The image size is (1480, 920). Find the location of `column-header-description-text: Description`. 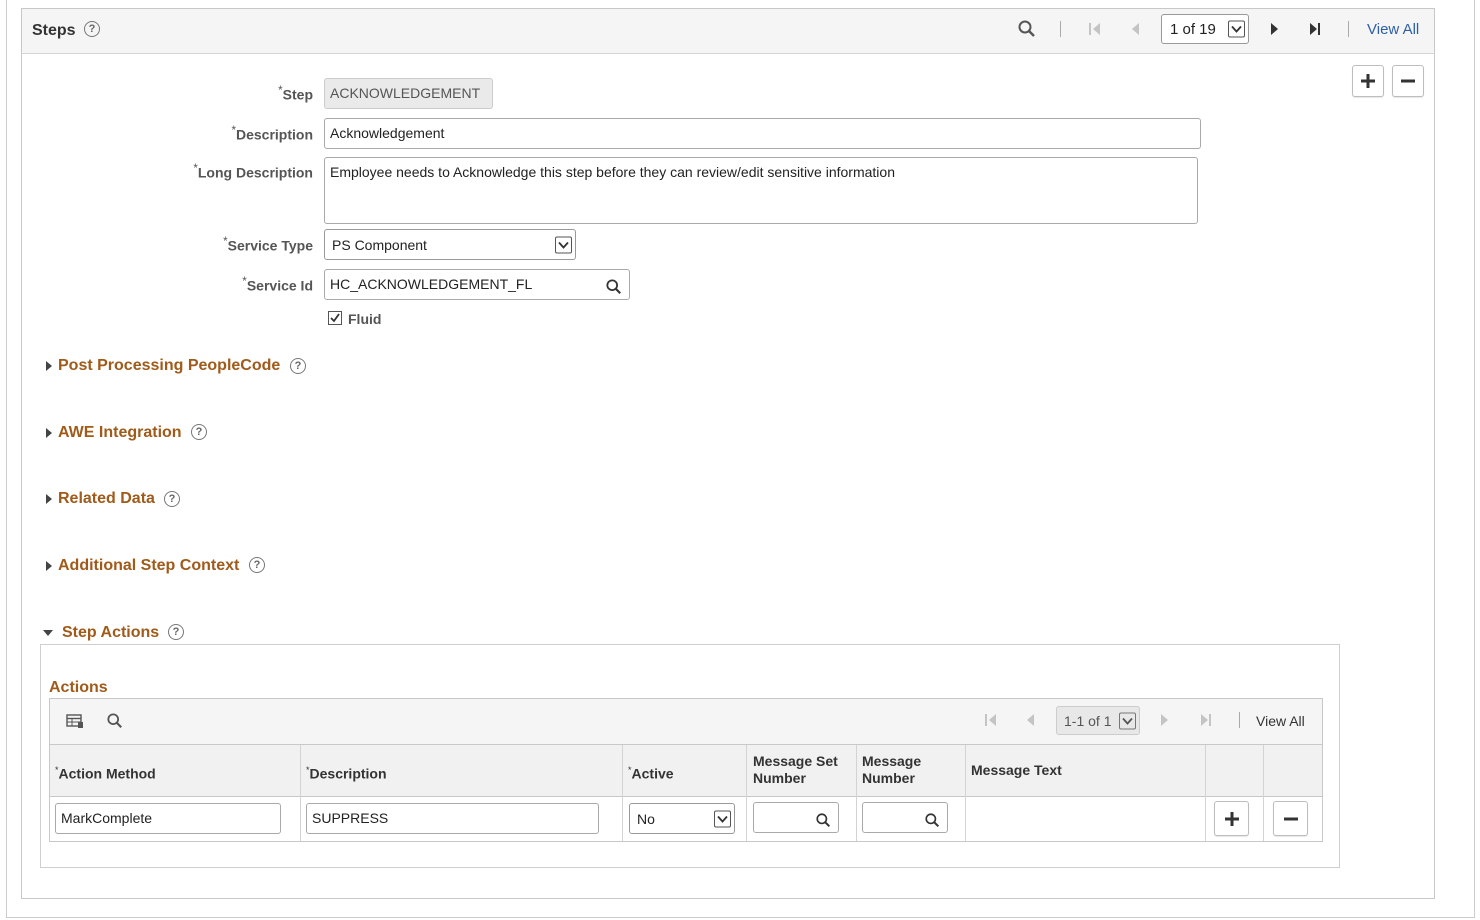

column-header-description-text: Description is located at coordinates (348, 773).